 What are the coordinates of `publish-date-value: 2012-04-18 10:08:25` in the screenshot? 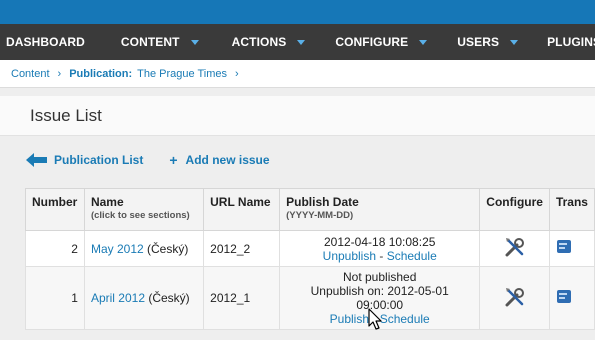 It's located at (379, 241).